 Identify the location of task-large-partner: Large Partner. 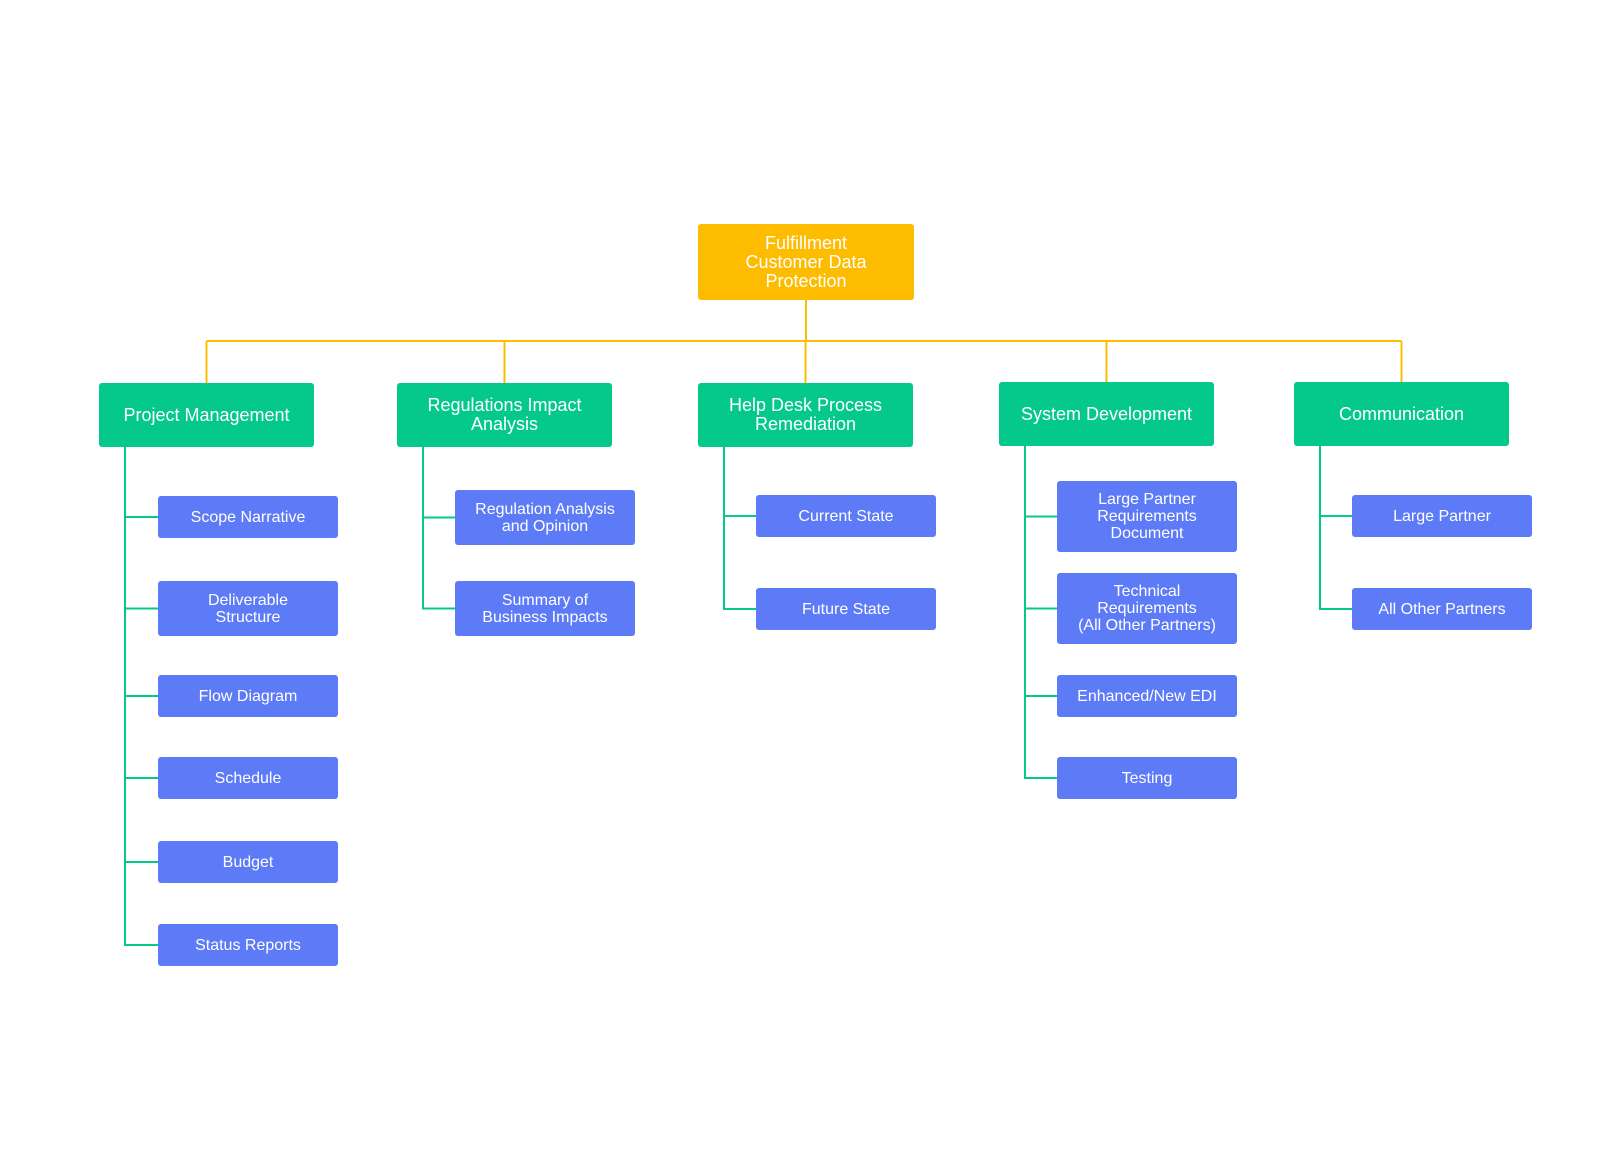
(1442, 516).